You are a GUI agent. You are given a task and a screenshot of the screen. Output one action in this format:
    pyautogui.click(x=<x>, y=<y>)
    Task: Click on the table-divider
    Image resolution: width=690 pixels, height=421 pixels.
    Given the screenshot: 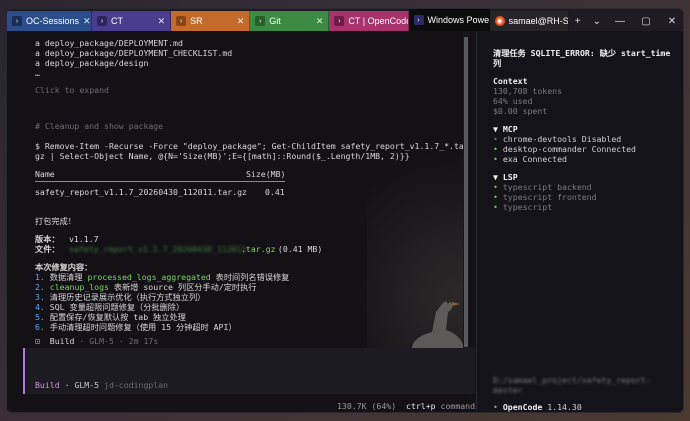 What is the action you would take?
    pyautogui.click(x=160, y=181)
    